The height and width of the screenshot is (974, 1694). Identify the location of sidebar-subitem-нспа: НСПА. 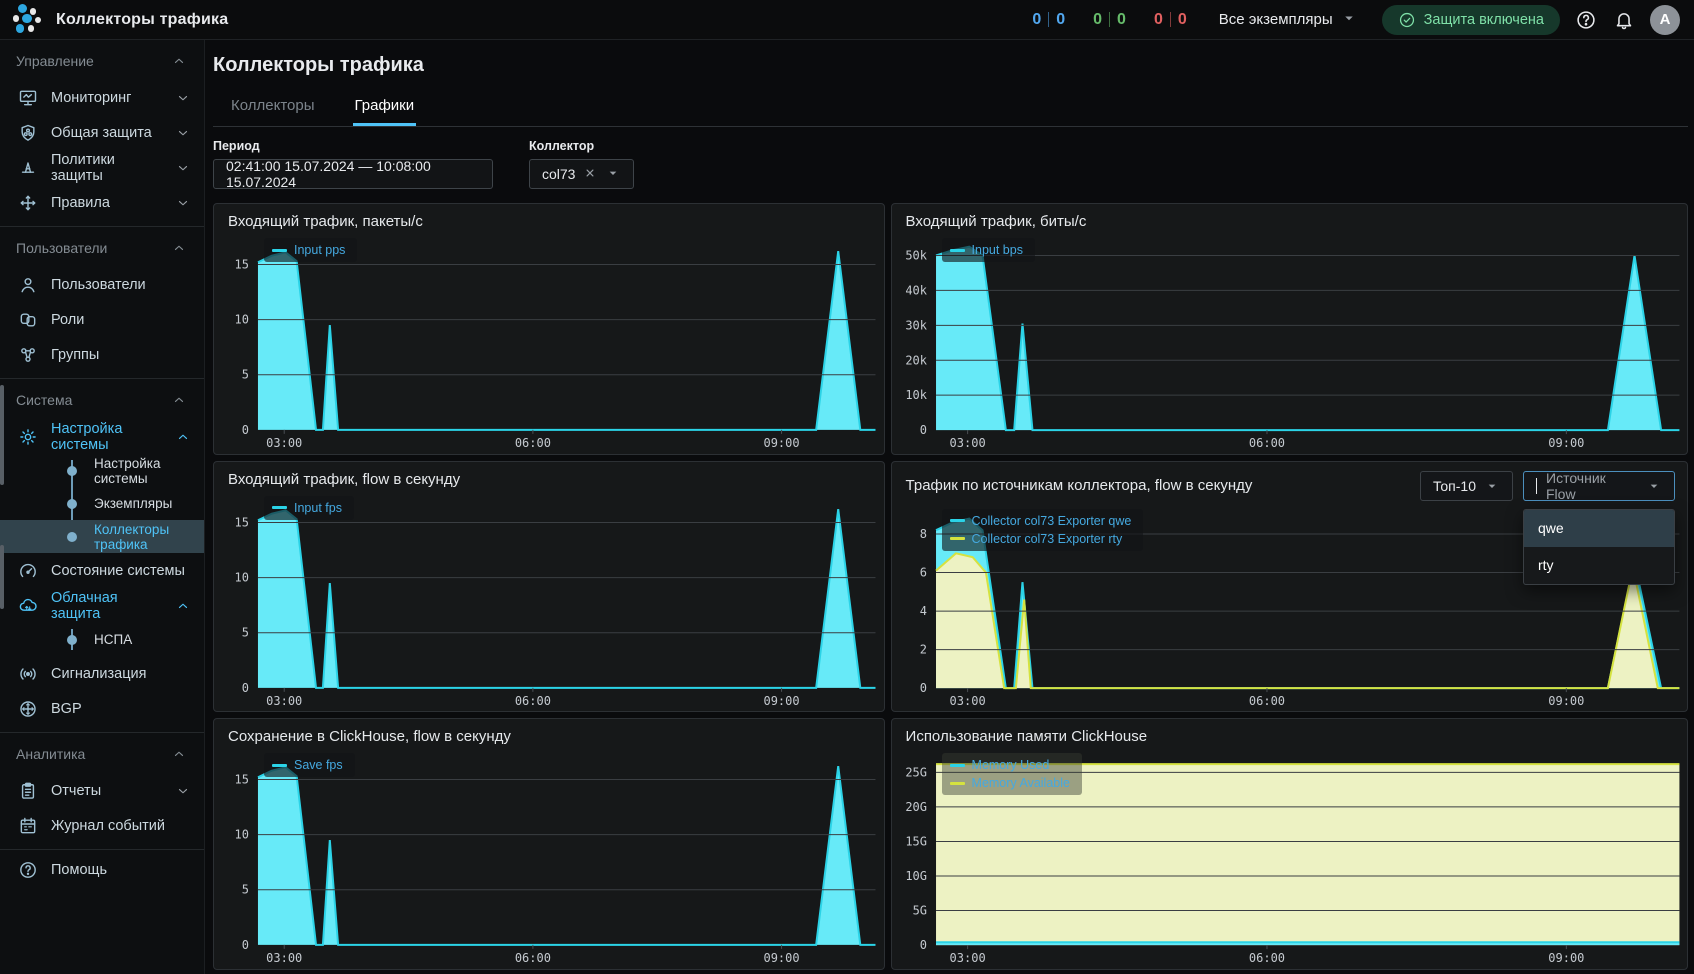
(102, 639).